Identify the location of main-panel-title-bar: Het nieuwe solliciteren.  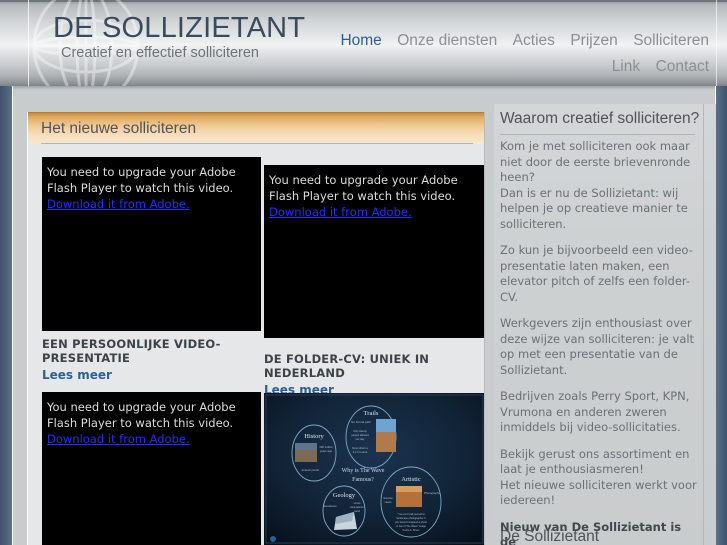
(256, 128).